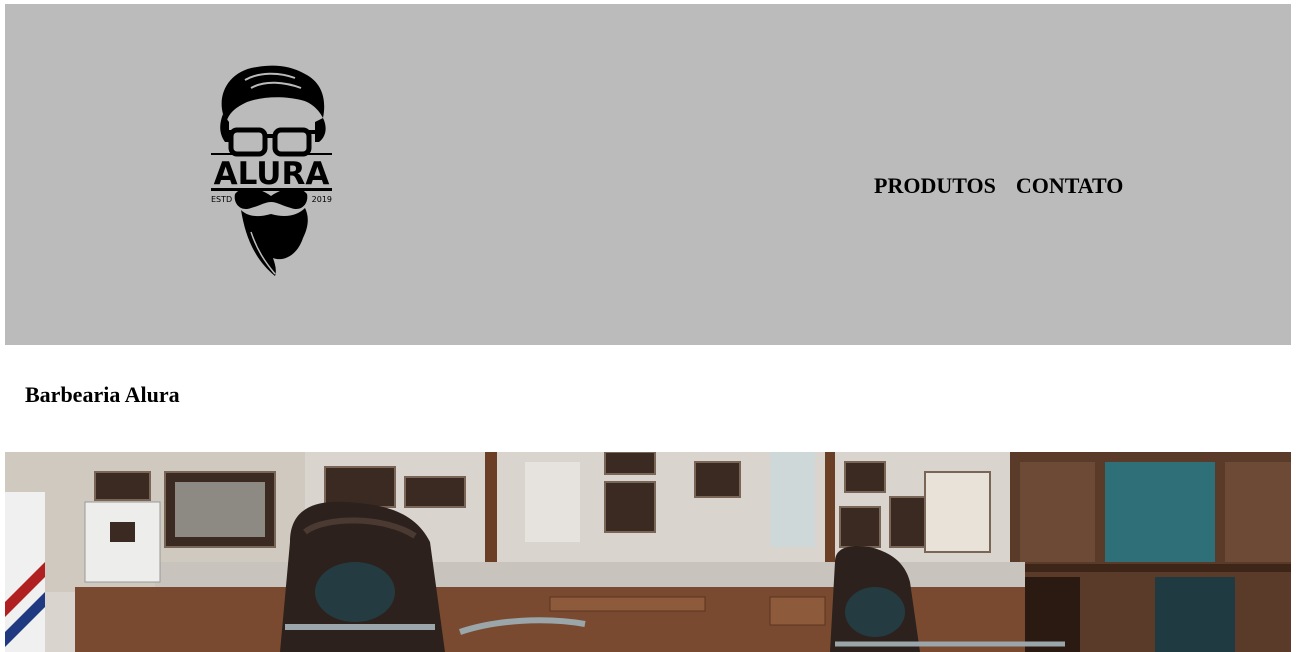 The image size is (1298, 652). What do you see at coordinates (221, 199) in the screenshot?
I see `logo-estd-text: ESTD` at bounding box center [221, 199].